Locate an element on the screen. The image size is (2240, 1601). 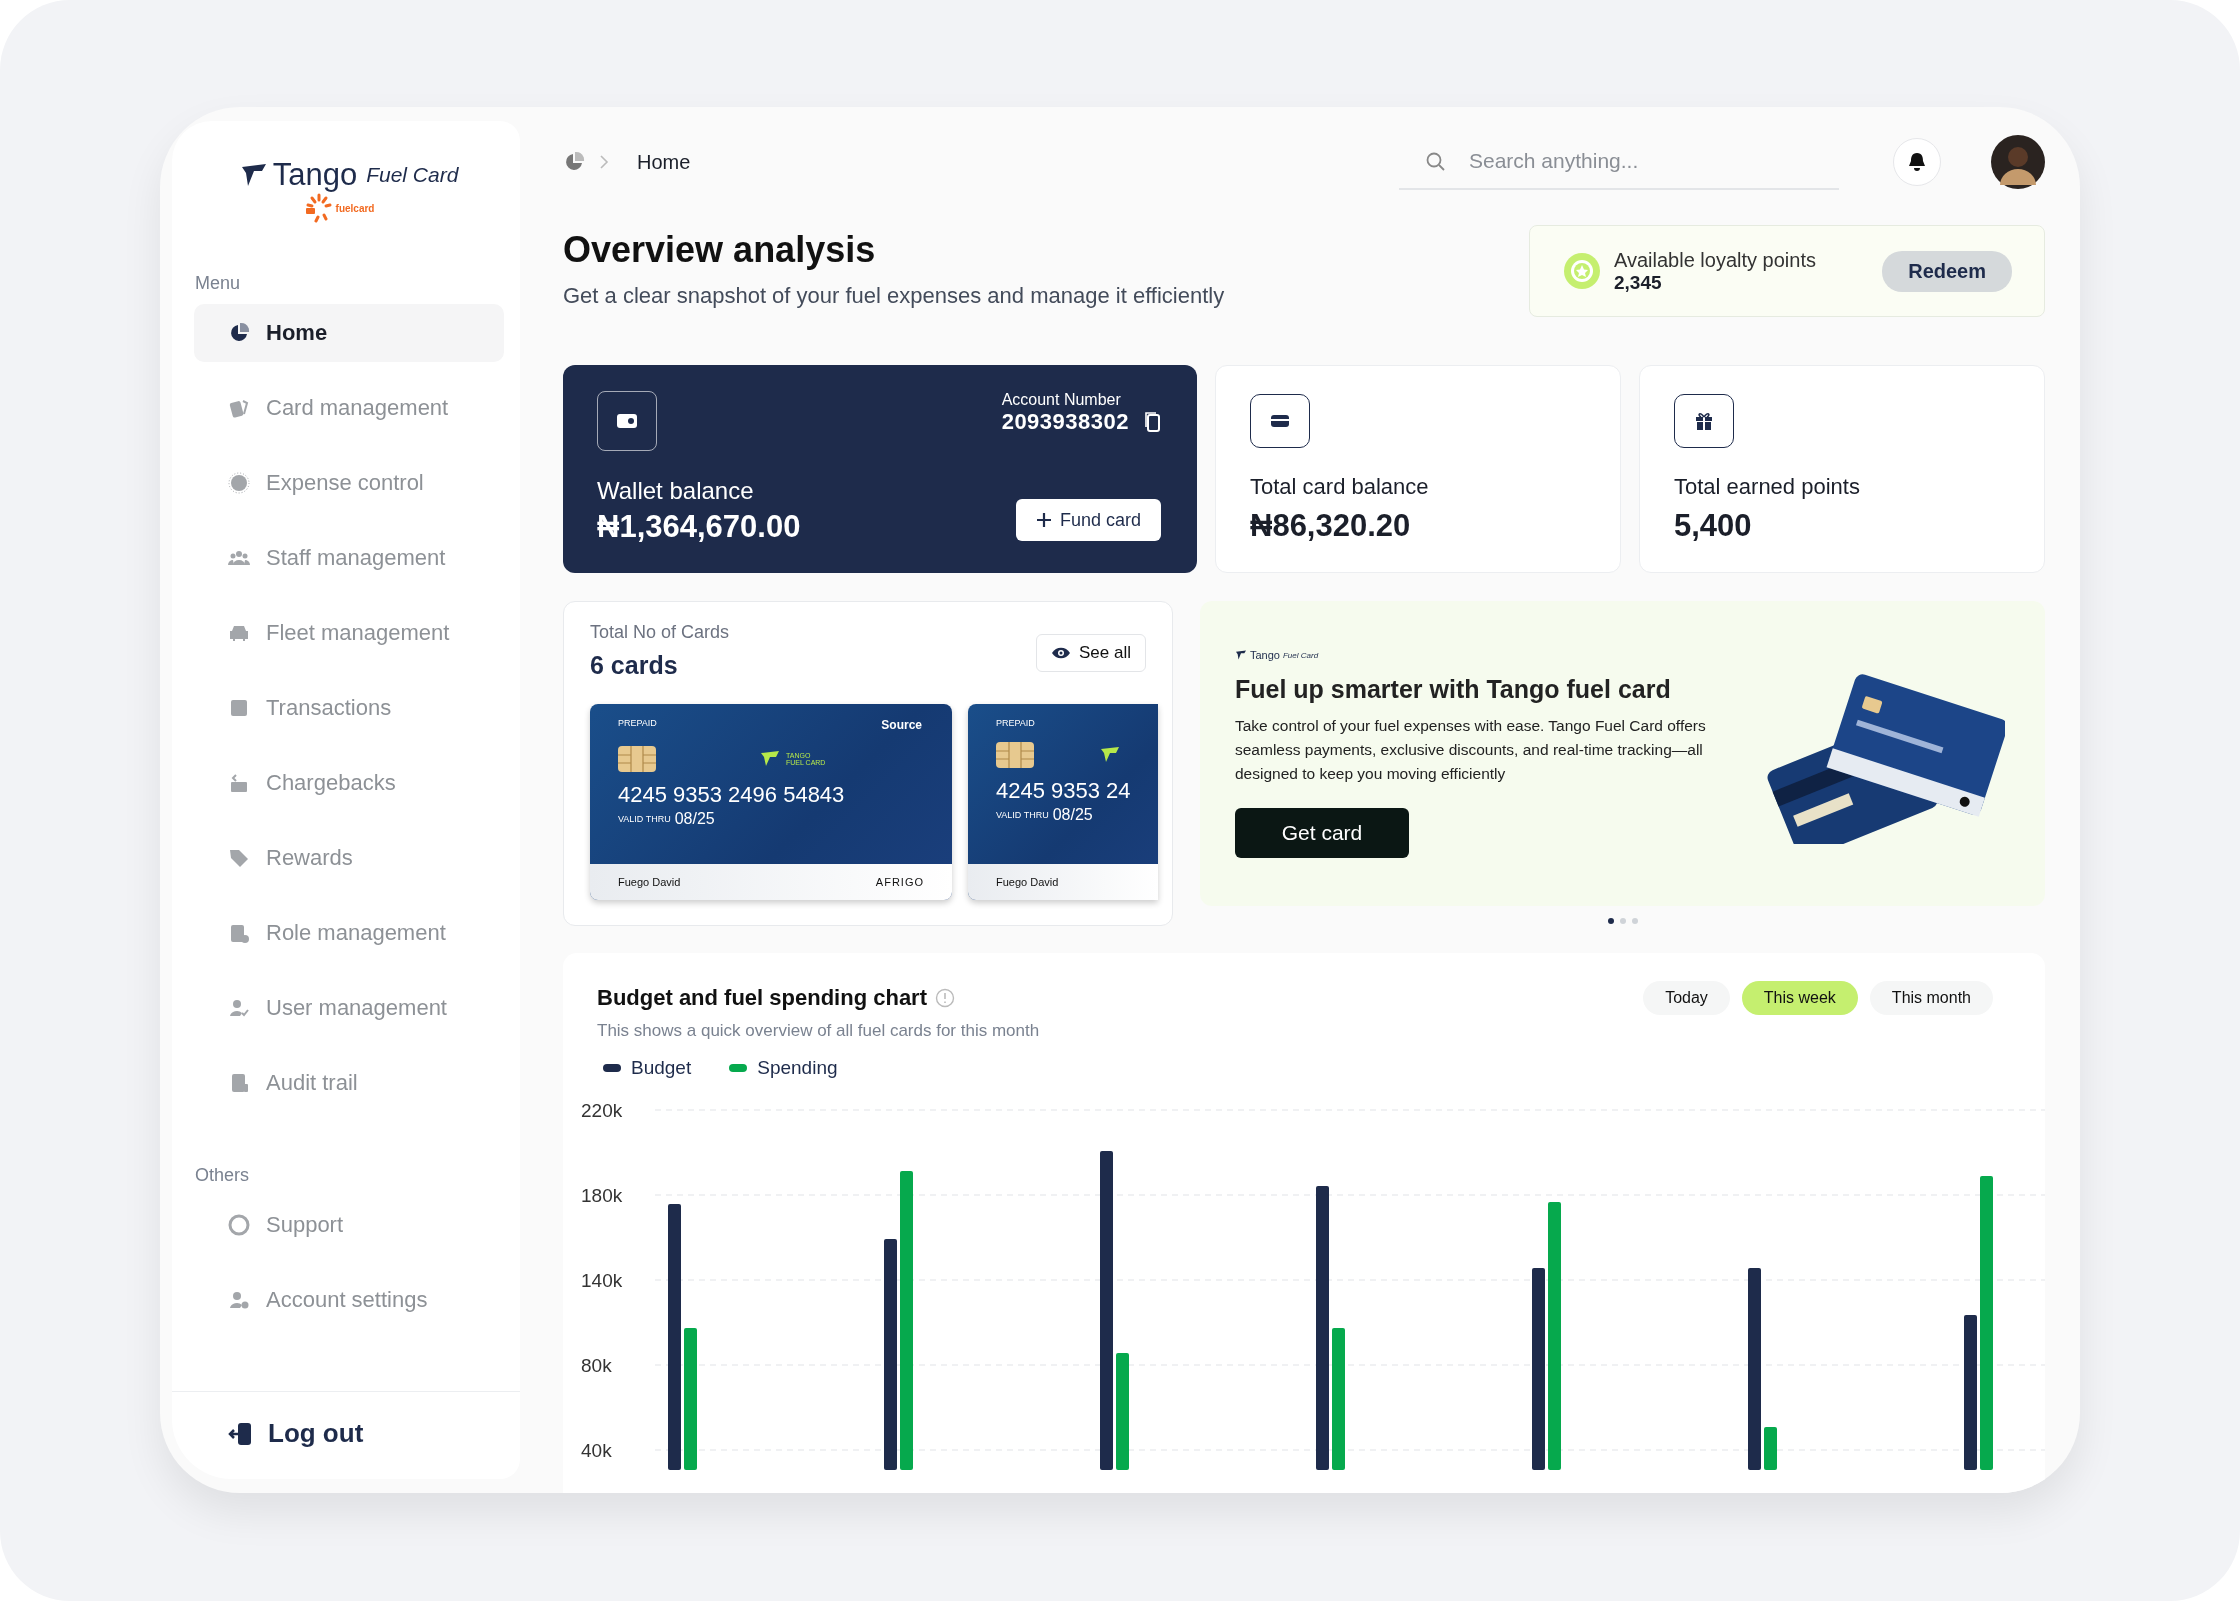
fund-card-button: Fund card is located at coordinates (1088, 520).